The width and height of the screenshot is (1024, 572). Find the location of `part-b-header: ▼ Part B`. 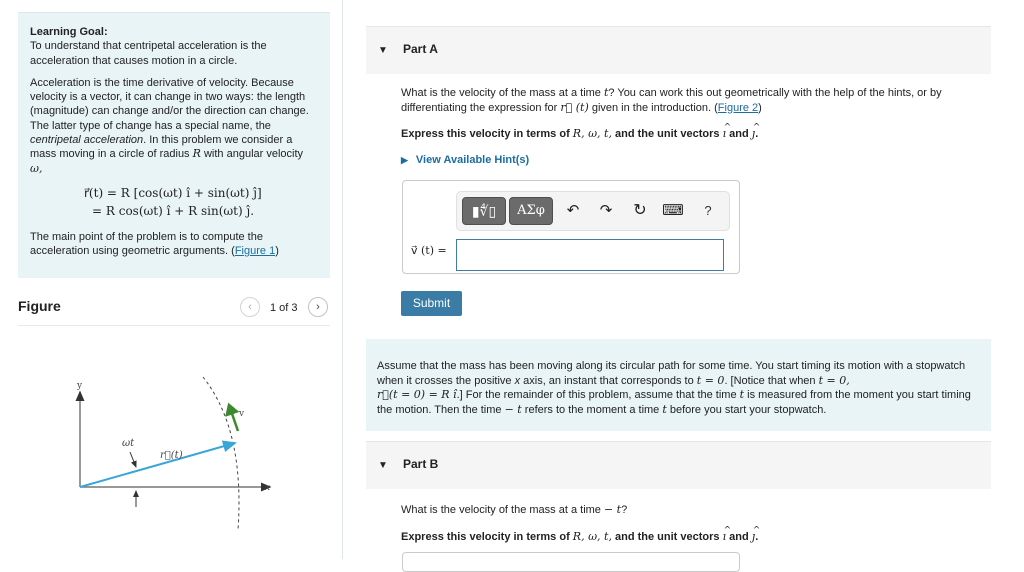

part-b-header: ▼ Part B is located at coordinates (678, 465).